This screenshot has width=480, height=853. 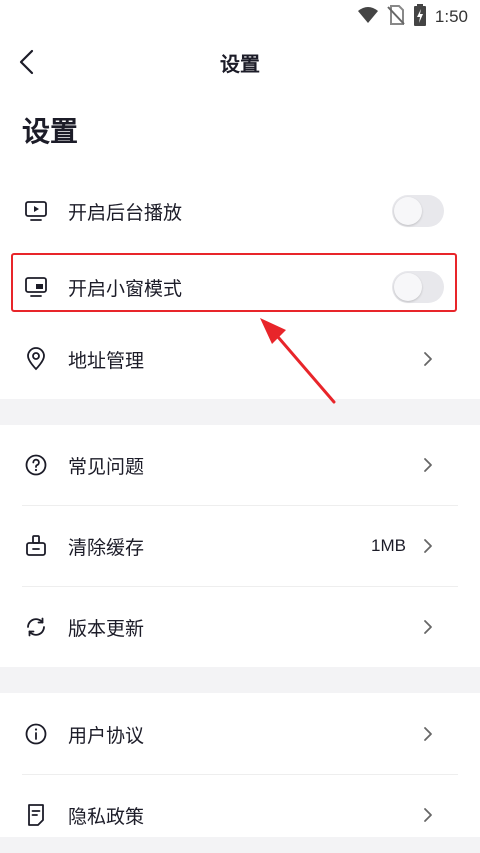 What do you see at coordinates (36, 287) in the screenshot?
I see `picture-in-picture-icon` at bounding box center [36, 287].